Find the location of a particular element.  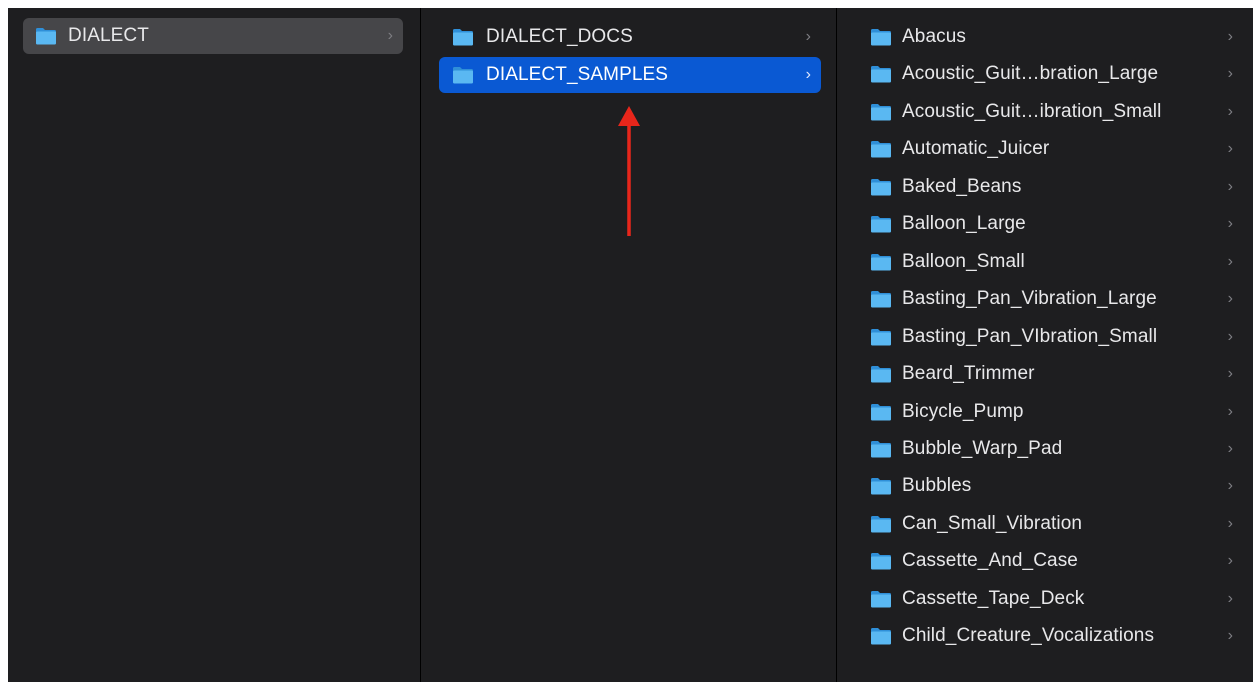

folder-label: Bubbles is located at coordinates (937, 485).